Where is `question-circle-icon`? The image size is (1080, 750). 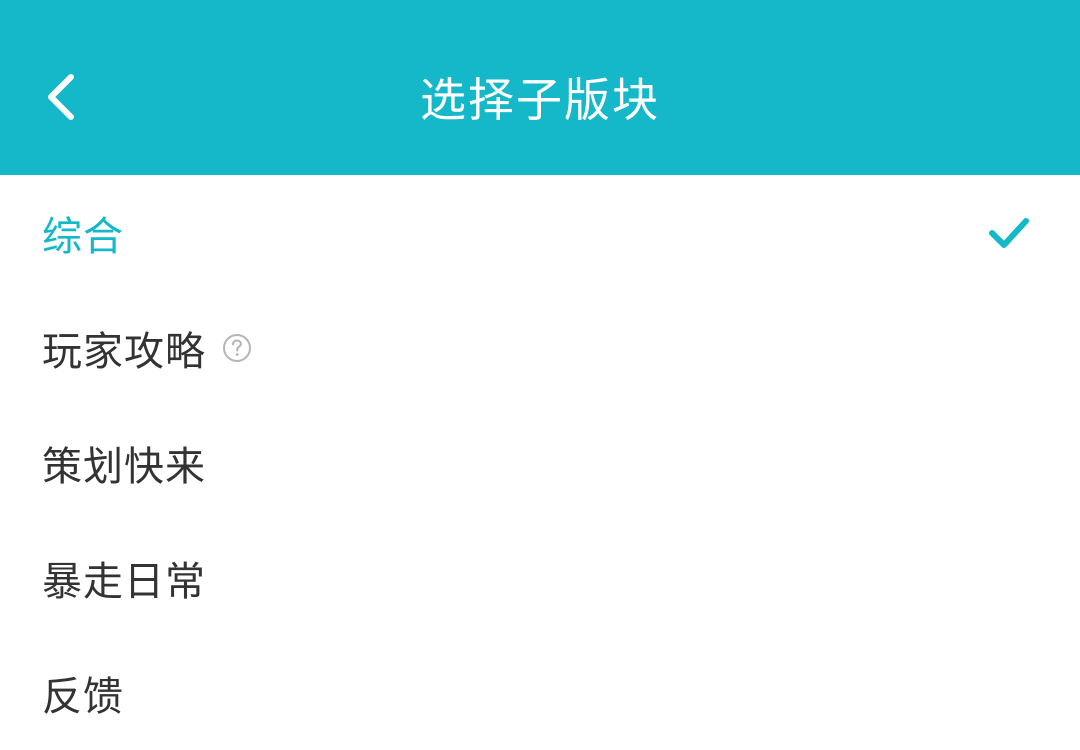 question-circle-icon is located at coordinates (237, 348).